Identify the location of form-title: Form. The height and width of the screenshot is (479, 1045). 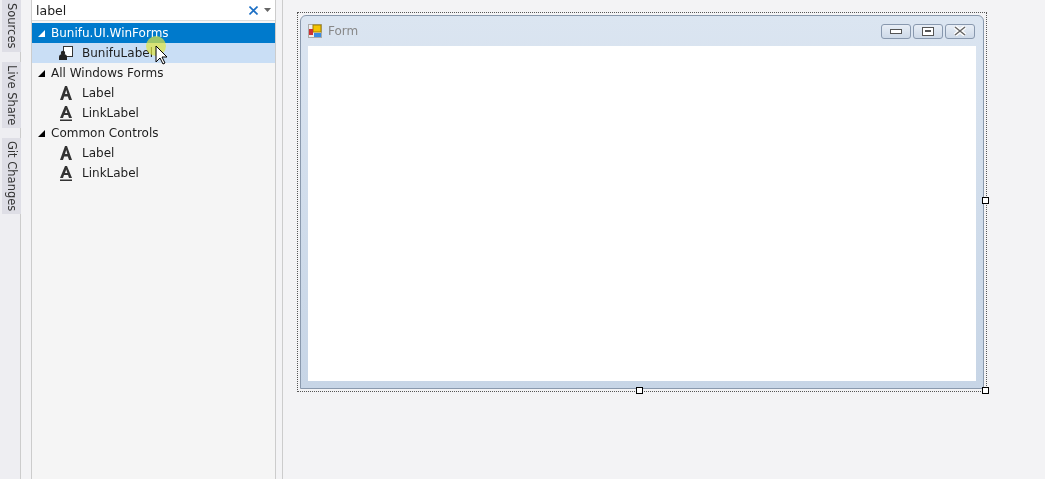
(344, 31).